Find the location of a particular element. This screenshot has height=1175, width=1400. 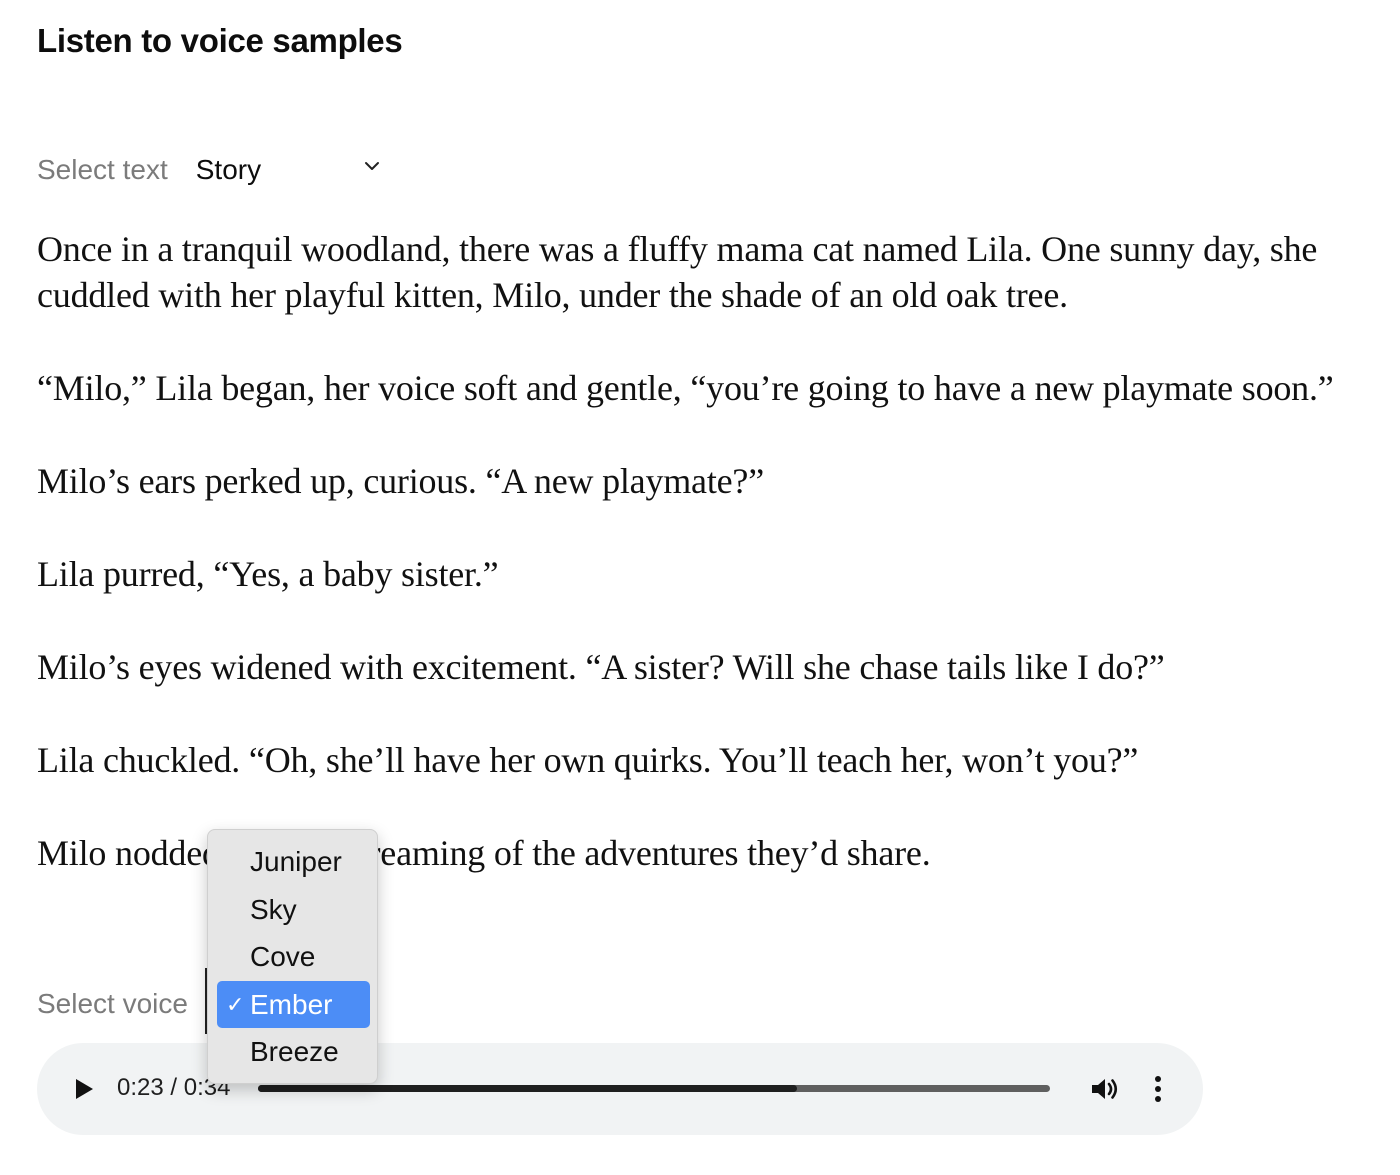

voice-option-label: Breeze is located at coordinates (294, 1051).